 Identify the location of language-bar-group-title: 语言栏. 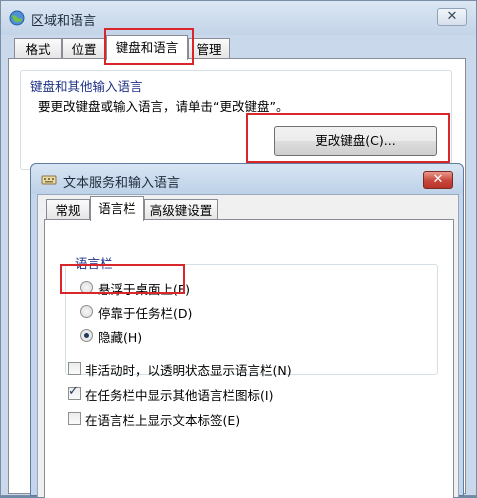
(94, 262).